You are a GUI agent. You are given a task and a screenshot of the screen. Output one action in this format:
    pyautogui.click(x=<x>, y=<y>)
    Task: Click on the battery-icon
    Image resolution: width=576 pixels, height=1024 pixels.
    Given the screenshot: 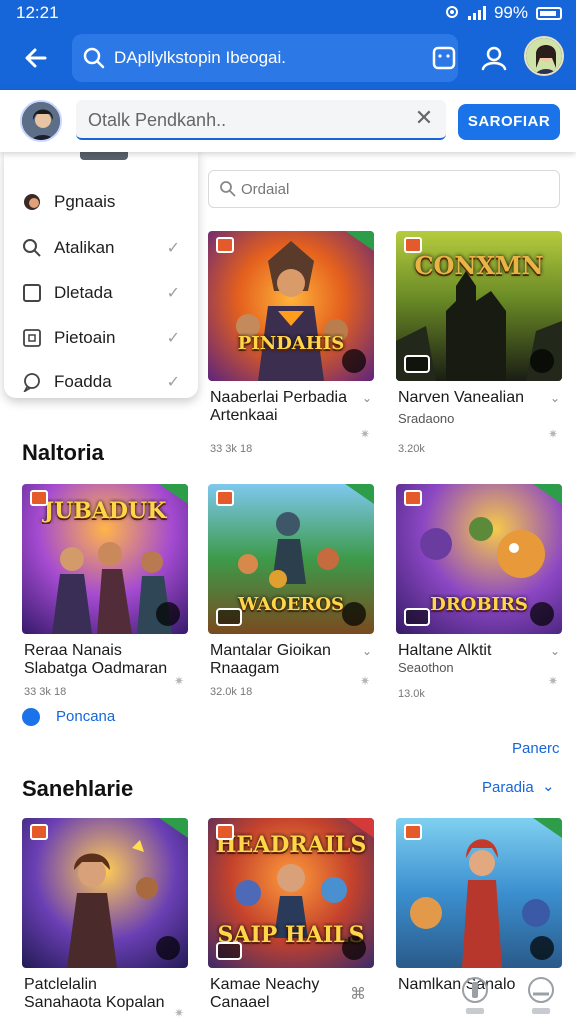 What is the action you would take?
    pyautogui.click(x=549, y=13)
    